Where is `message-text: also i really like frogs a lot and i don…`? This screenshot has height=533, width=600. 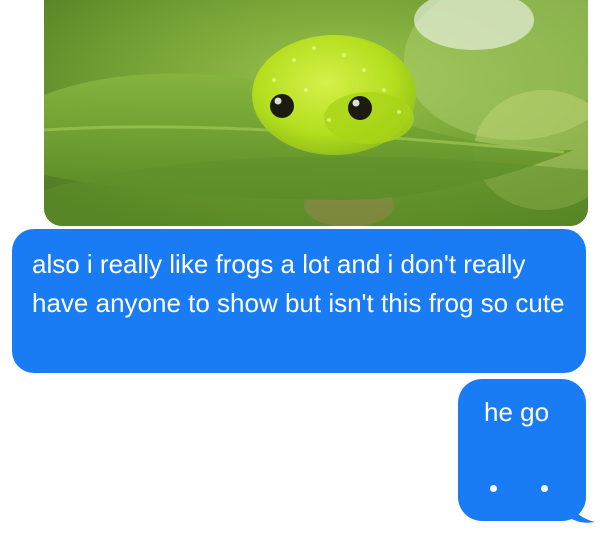 message-text: also i really like frogs a lot and i don… is located at coordinates (298, 283).